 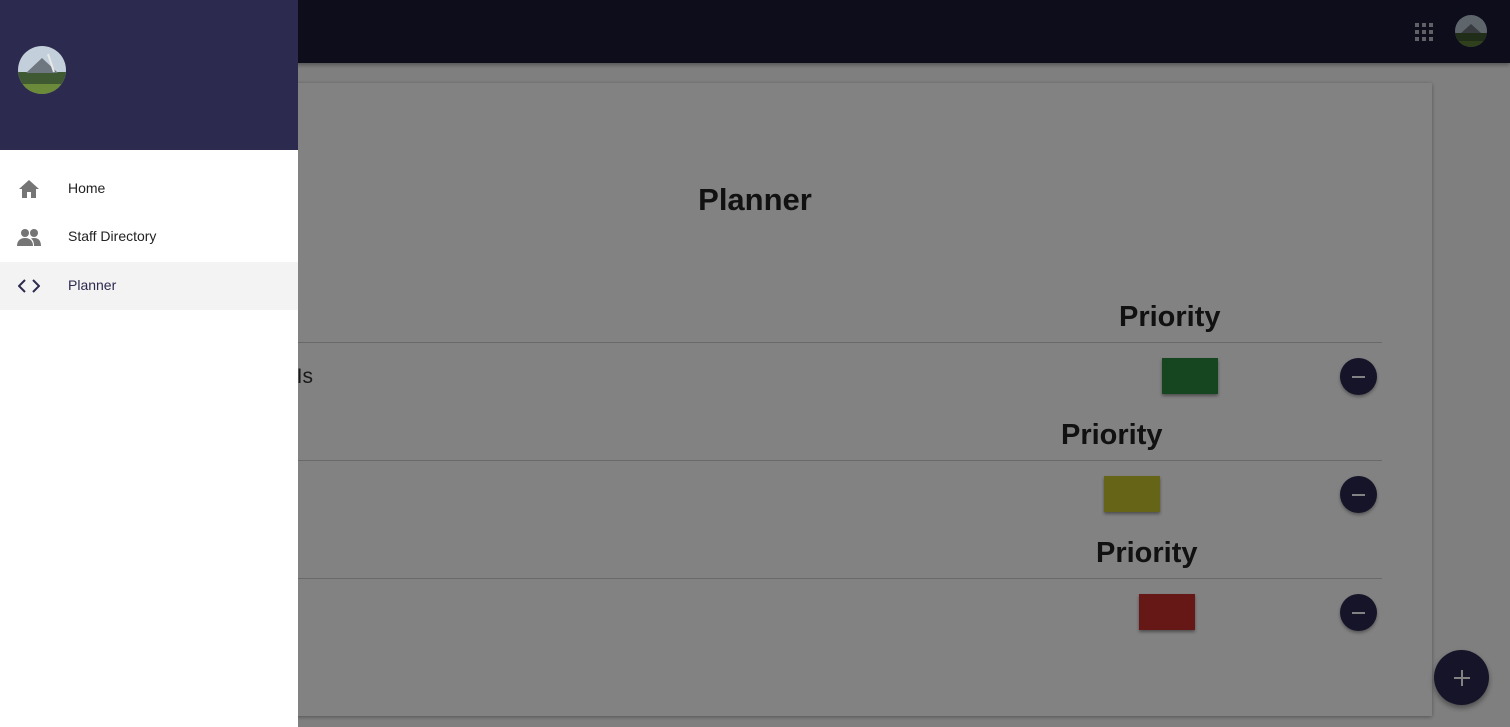 I want to click on nav-item-label: Planner, so click(x=92, y=285).